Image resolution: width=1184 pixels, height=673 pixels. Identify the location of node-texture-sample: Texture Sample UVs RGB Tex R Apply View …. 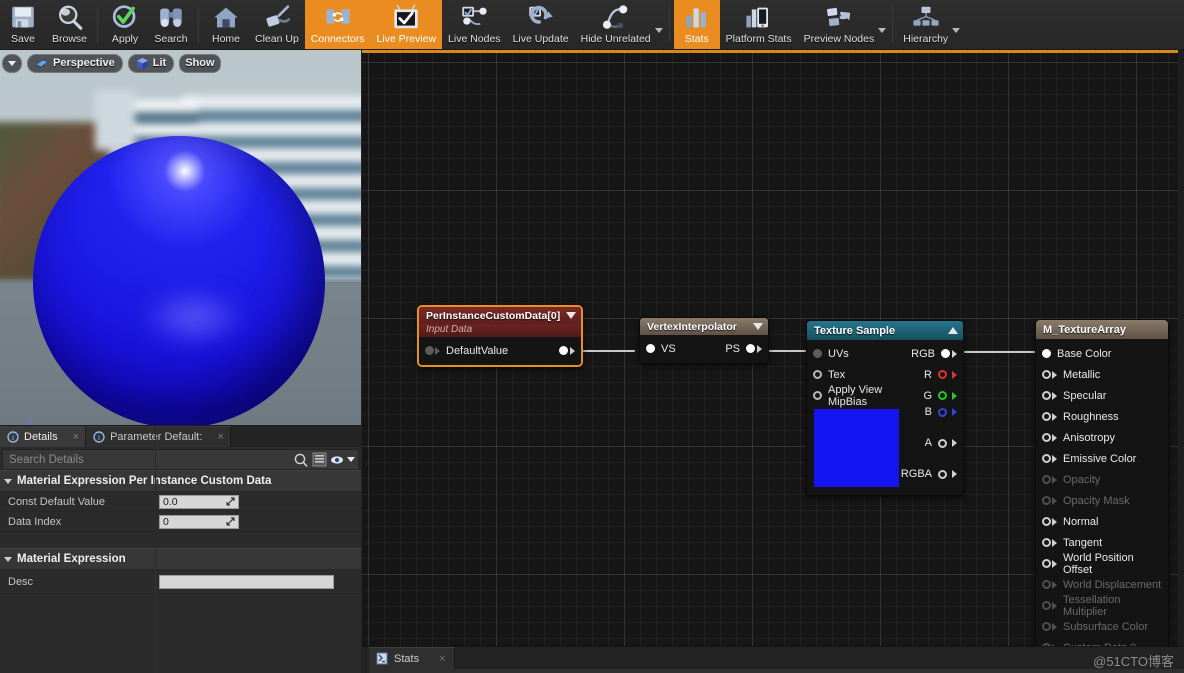
(885, 408).